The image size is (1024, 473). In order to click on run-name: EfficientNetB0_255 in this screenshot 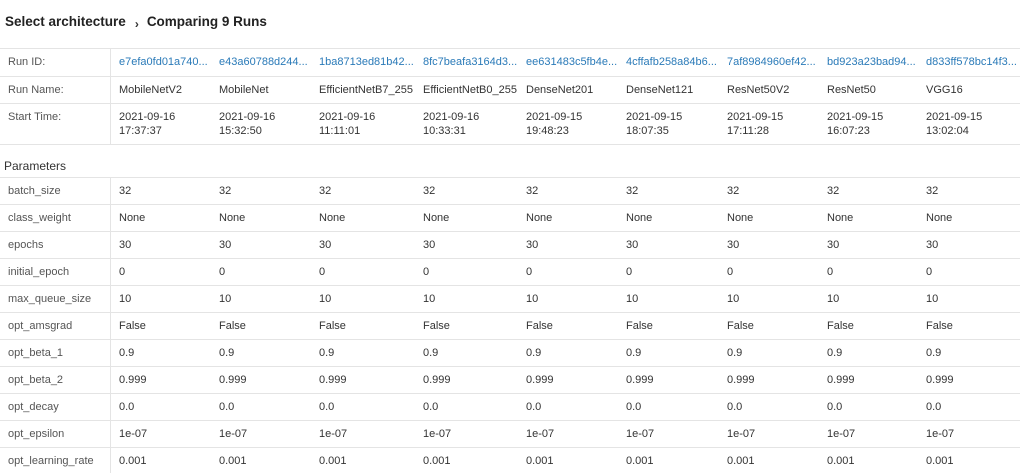, I will do `click(470, 90)`.